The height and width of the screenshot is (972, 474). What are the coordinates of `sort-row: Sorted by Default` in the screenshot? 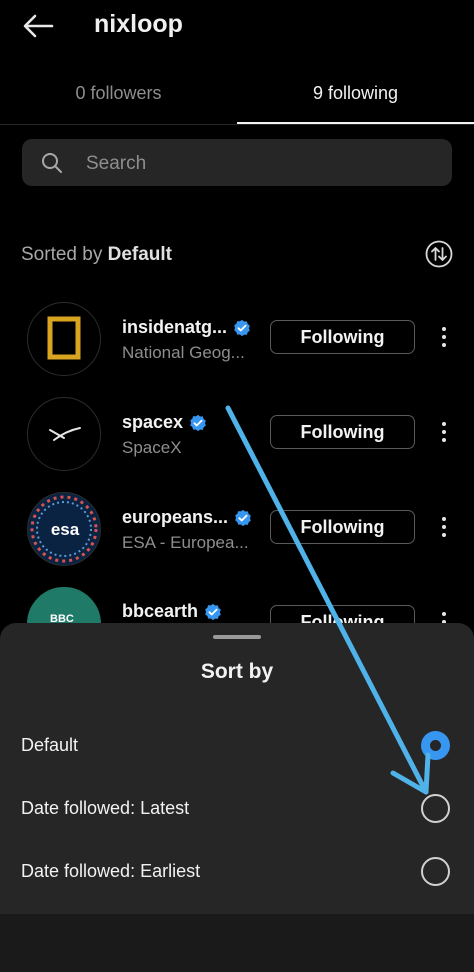 It's located at (237, 256).